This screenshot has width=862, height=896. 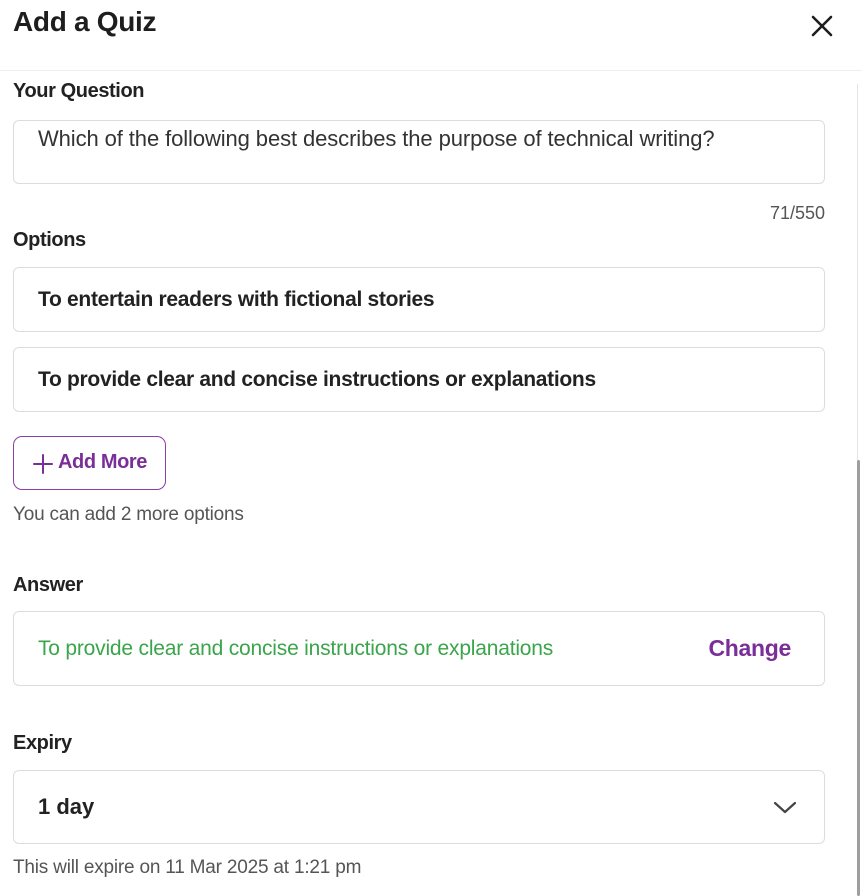 What do you see at coordinates (85, 21) in the screenshot?
I see `dialog-title: Add a Quiz` at bounding box center [85, 21].